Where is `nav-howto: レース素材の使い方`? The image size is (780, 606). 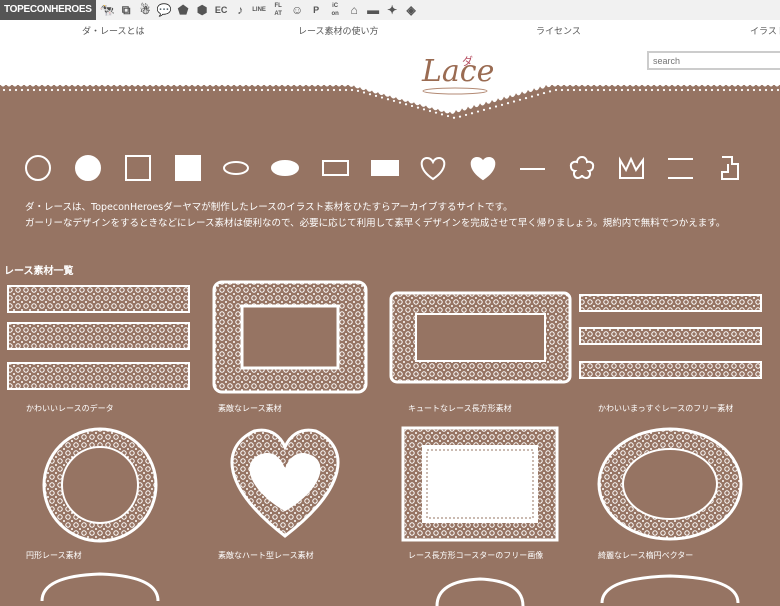 nav-howto: レース素材の使い方 is located at coordinates (338, 30).